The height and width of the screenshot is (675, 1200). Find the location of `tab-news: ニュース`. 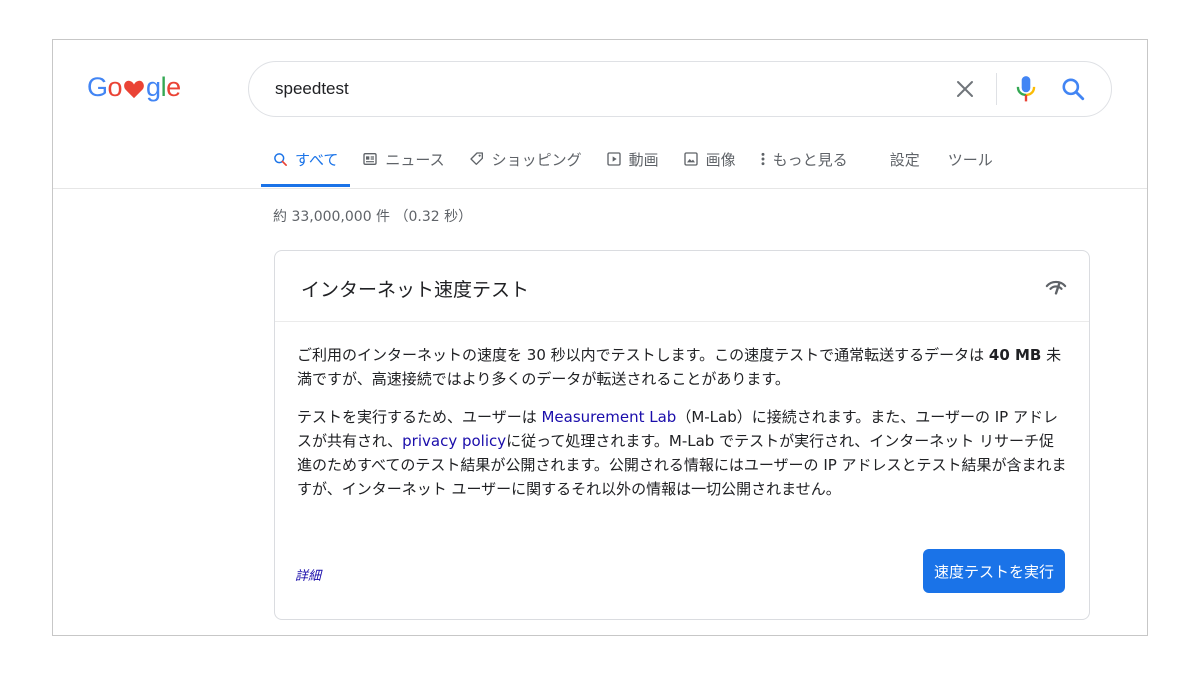

tab-news: ニュース is located at coordinates (403, 159).